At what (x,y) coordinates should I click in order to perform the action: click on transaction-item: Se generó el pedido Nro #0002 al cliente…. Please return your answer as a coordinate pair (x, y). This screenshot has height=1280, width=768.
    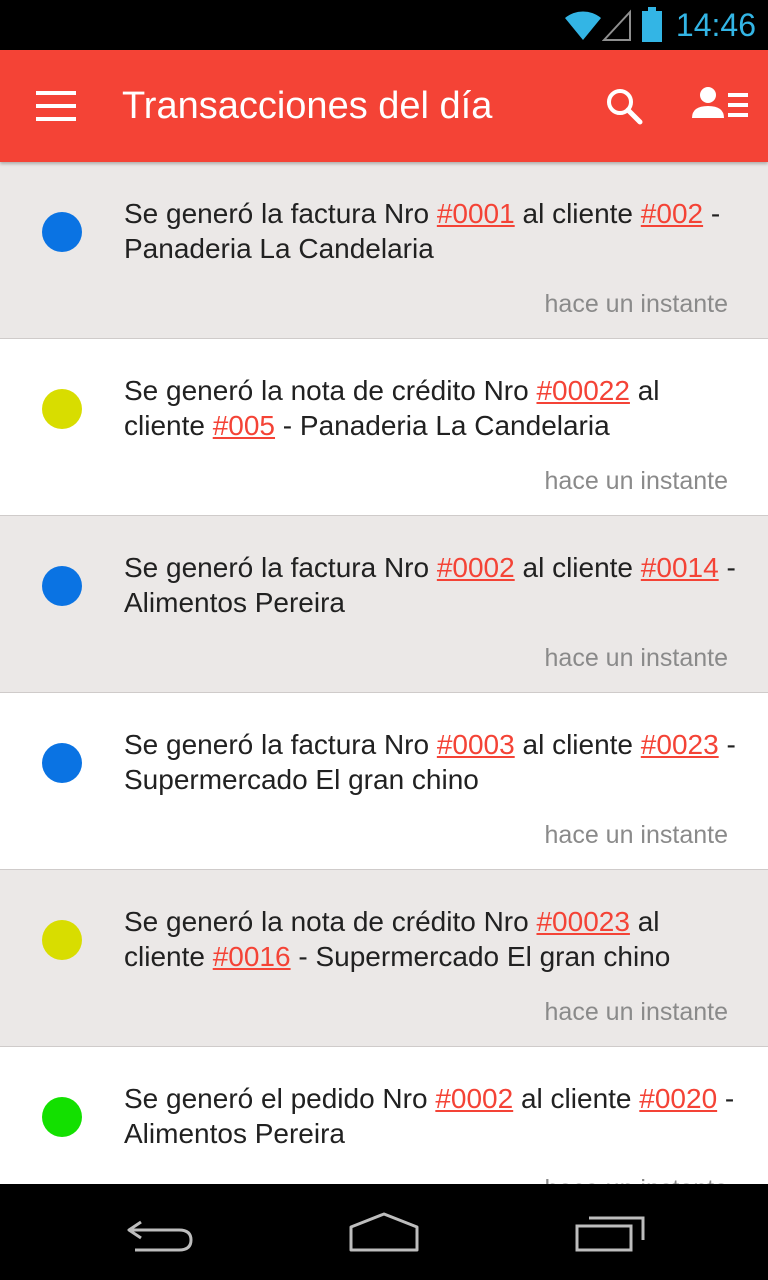
    Looking at the image, I should click on (384, 1115).